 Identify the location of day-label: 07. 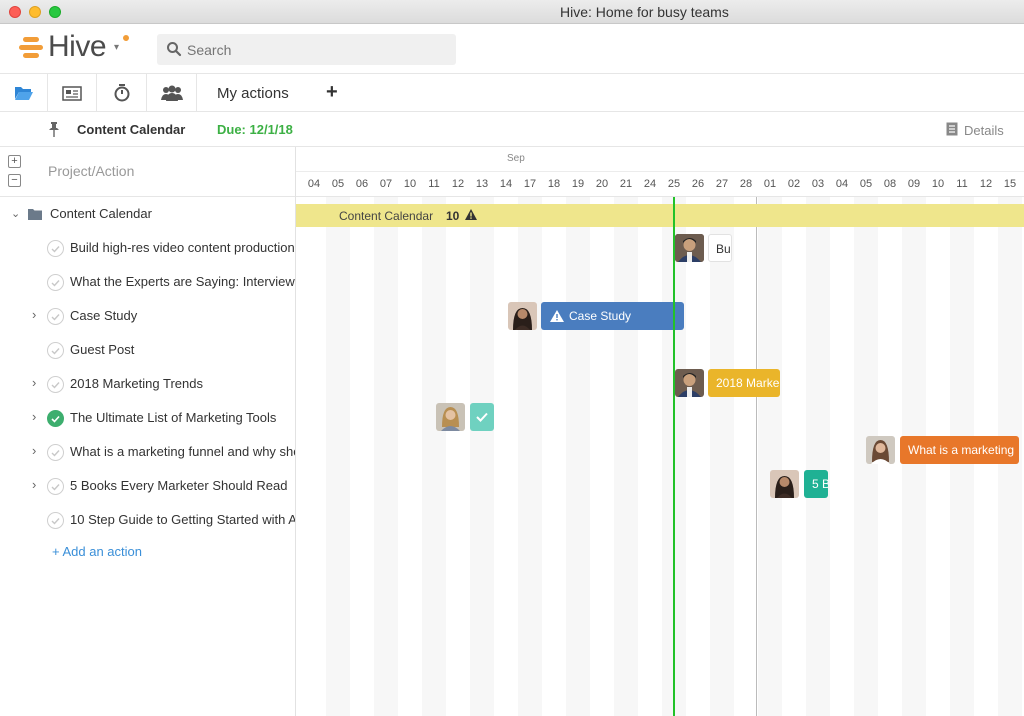
(386, 184).